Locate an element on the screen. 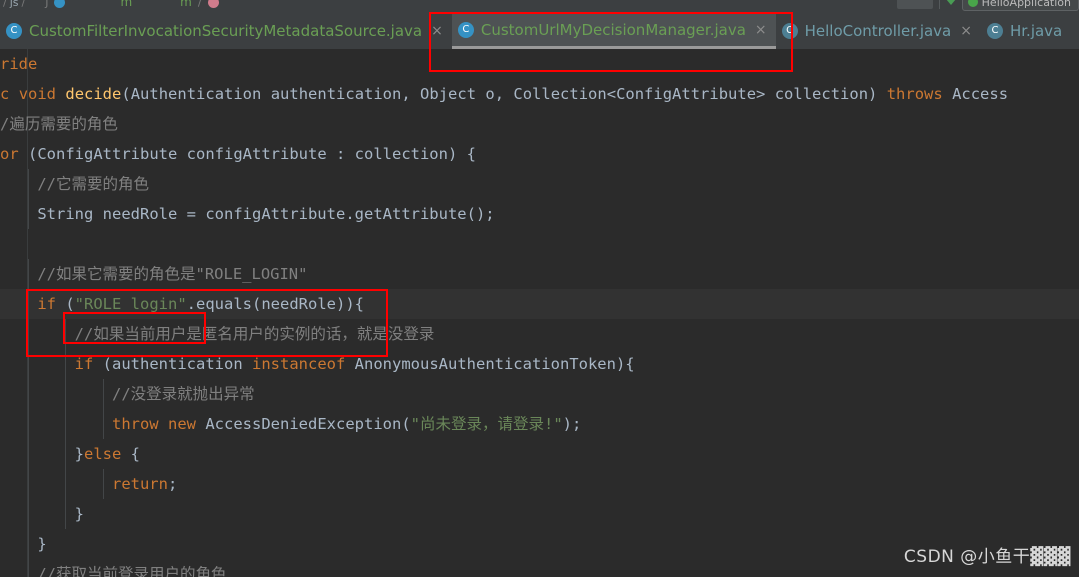  code-line: } is located at coordinates (539, 514).